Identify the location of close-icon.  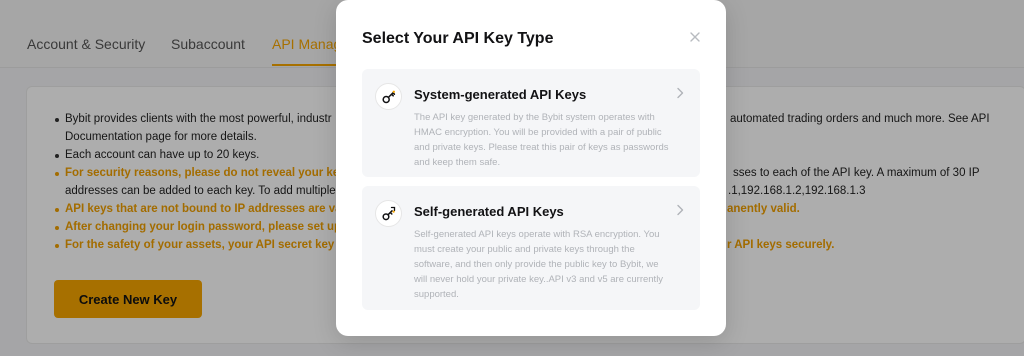
(695, 37).